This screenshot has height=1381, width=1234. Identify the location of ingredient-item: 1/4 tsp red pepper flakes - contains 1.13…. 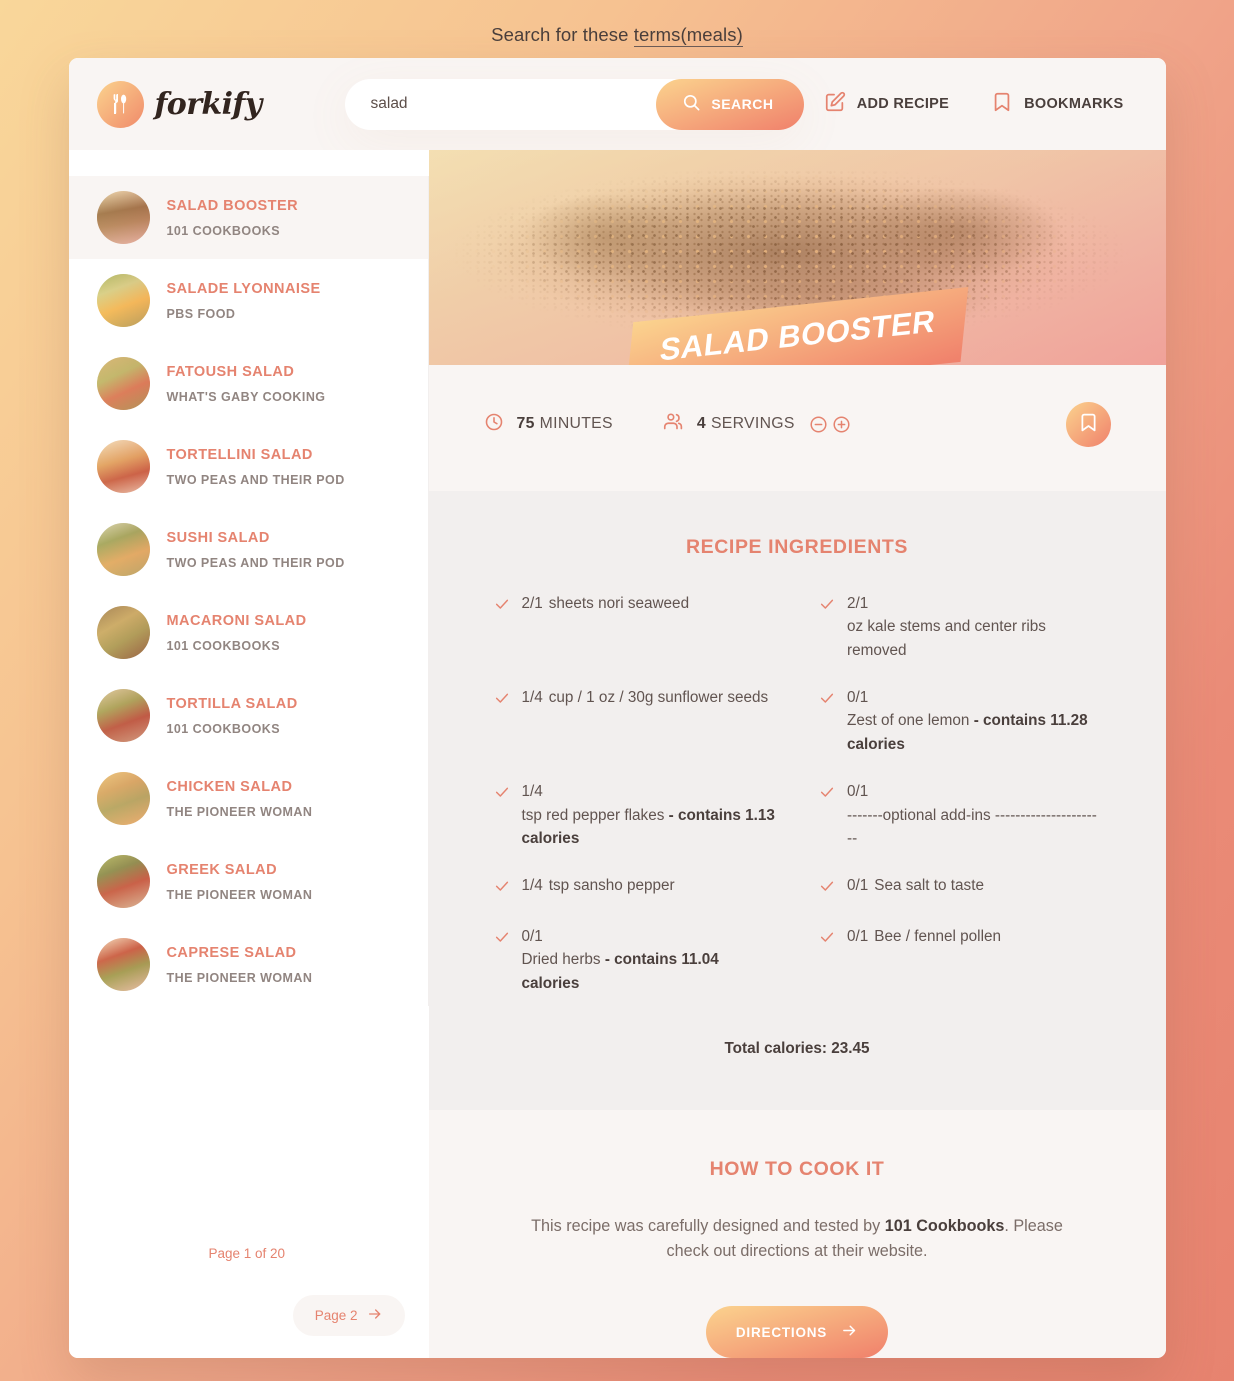
(635, 815).